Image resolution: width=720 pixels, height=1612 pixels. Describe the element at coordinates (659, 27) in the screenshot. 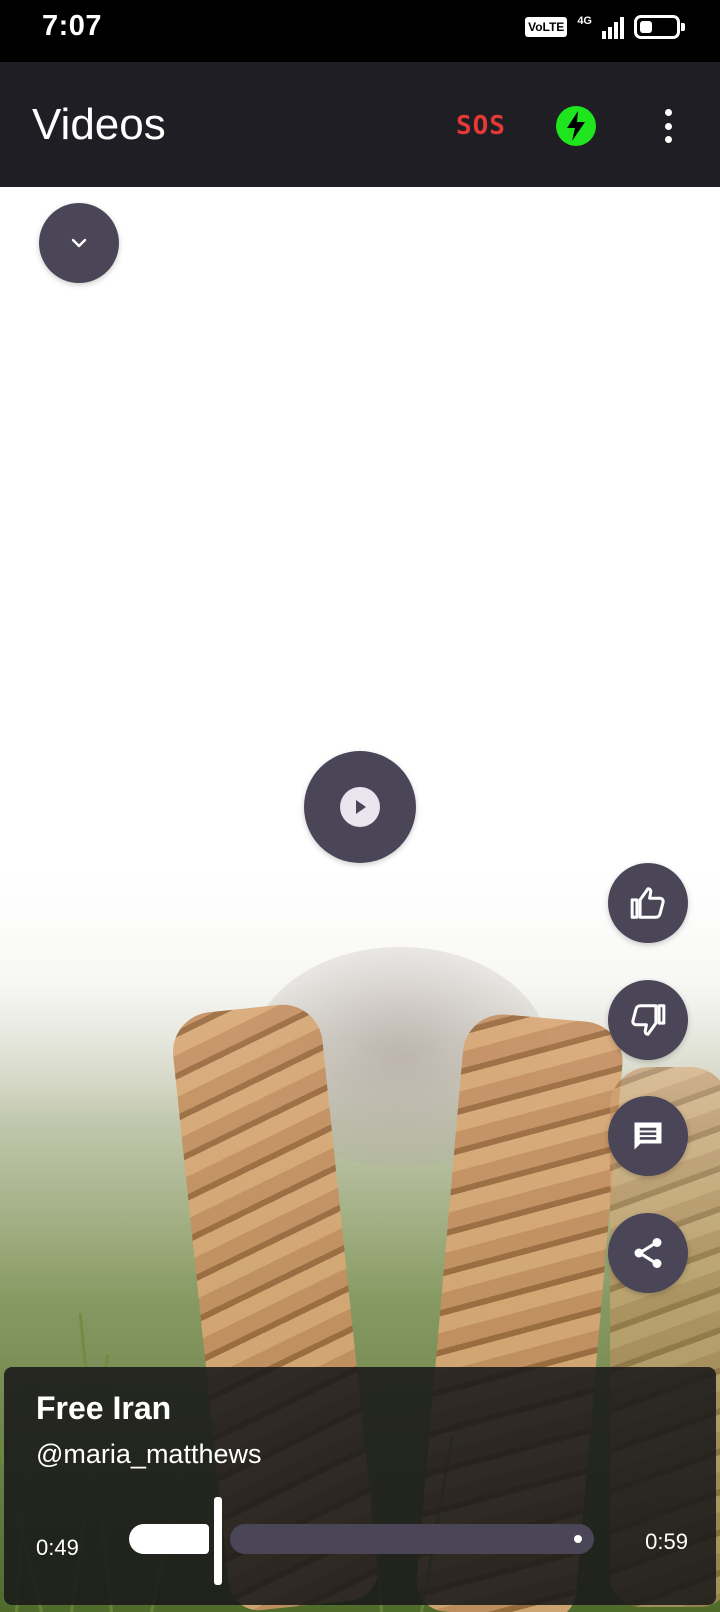

I see `battery-icon` at that location.